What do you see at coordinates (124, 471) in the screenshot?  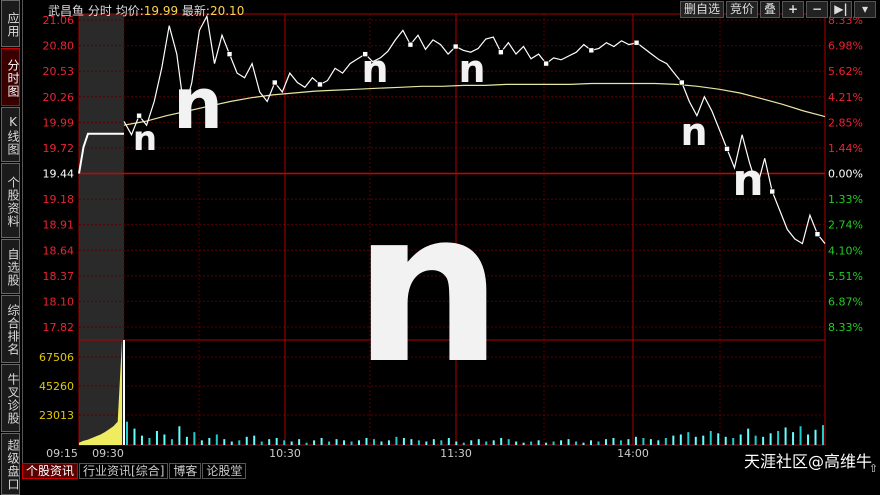 I see `bottom-tab-1: 行业资讯[综合]` at bounding box center [124, 471].